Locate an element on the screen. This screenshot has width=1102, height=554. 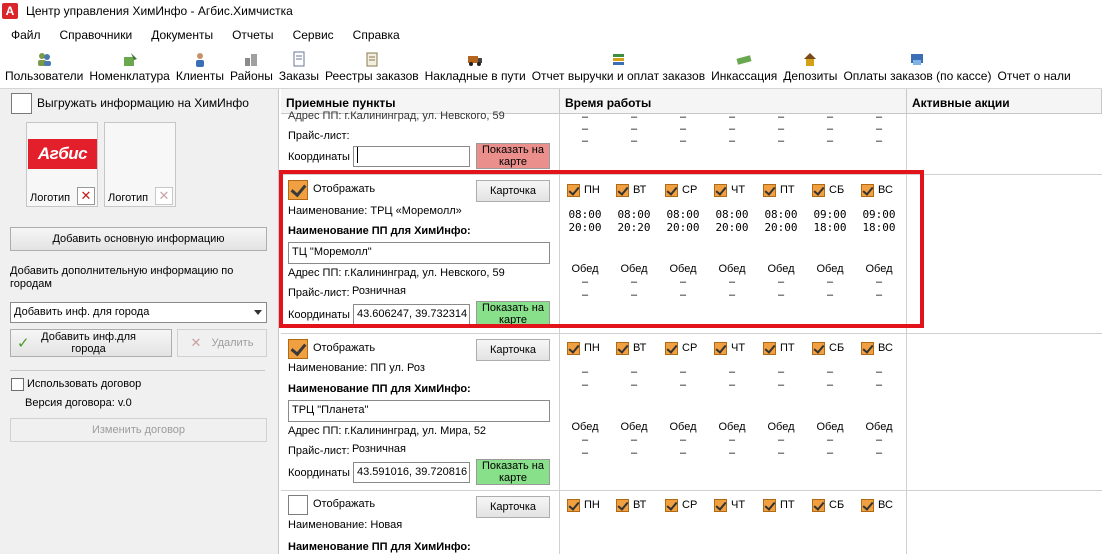
coords-input: 43.606247, 39.732314 is located at coordinates (411, 314).